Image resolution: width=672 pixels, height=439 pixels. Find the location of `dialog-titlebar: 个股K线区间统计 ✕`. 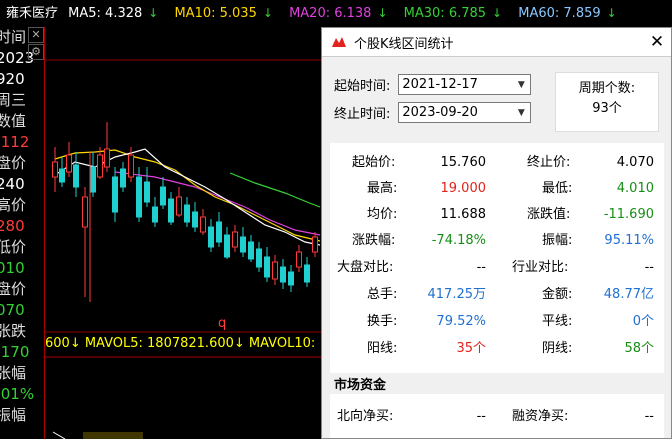

dialog-titlebar: 个股K线区间统计 ✕ is located at coordinates (496, 42).